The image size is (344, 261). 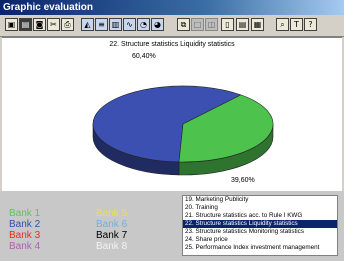 I want to click on scissors-icon: ✂, so click(x=53, y=24).